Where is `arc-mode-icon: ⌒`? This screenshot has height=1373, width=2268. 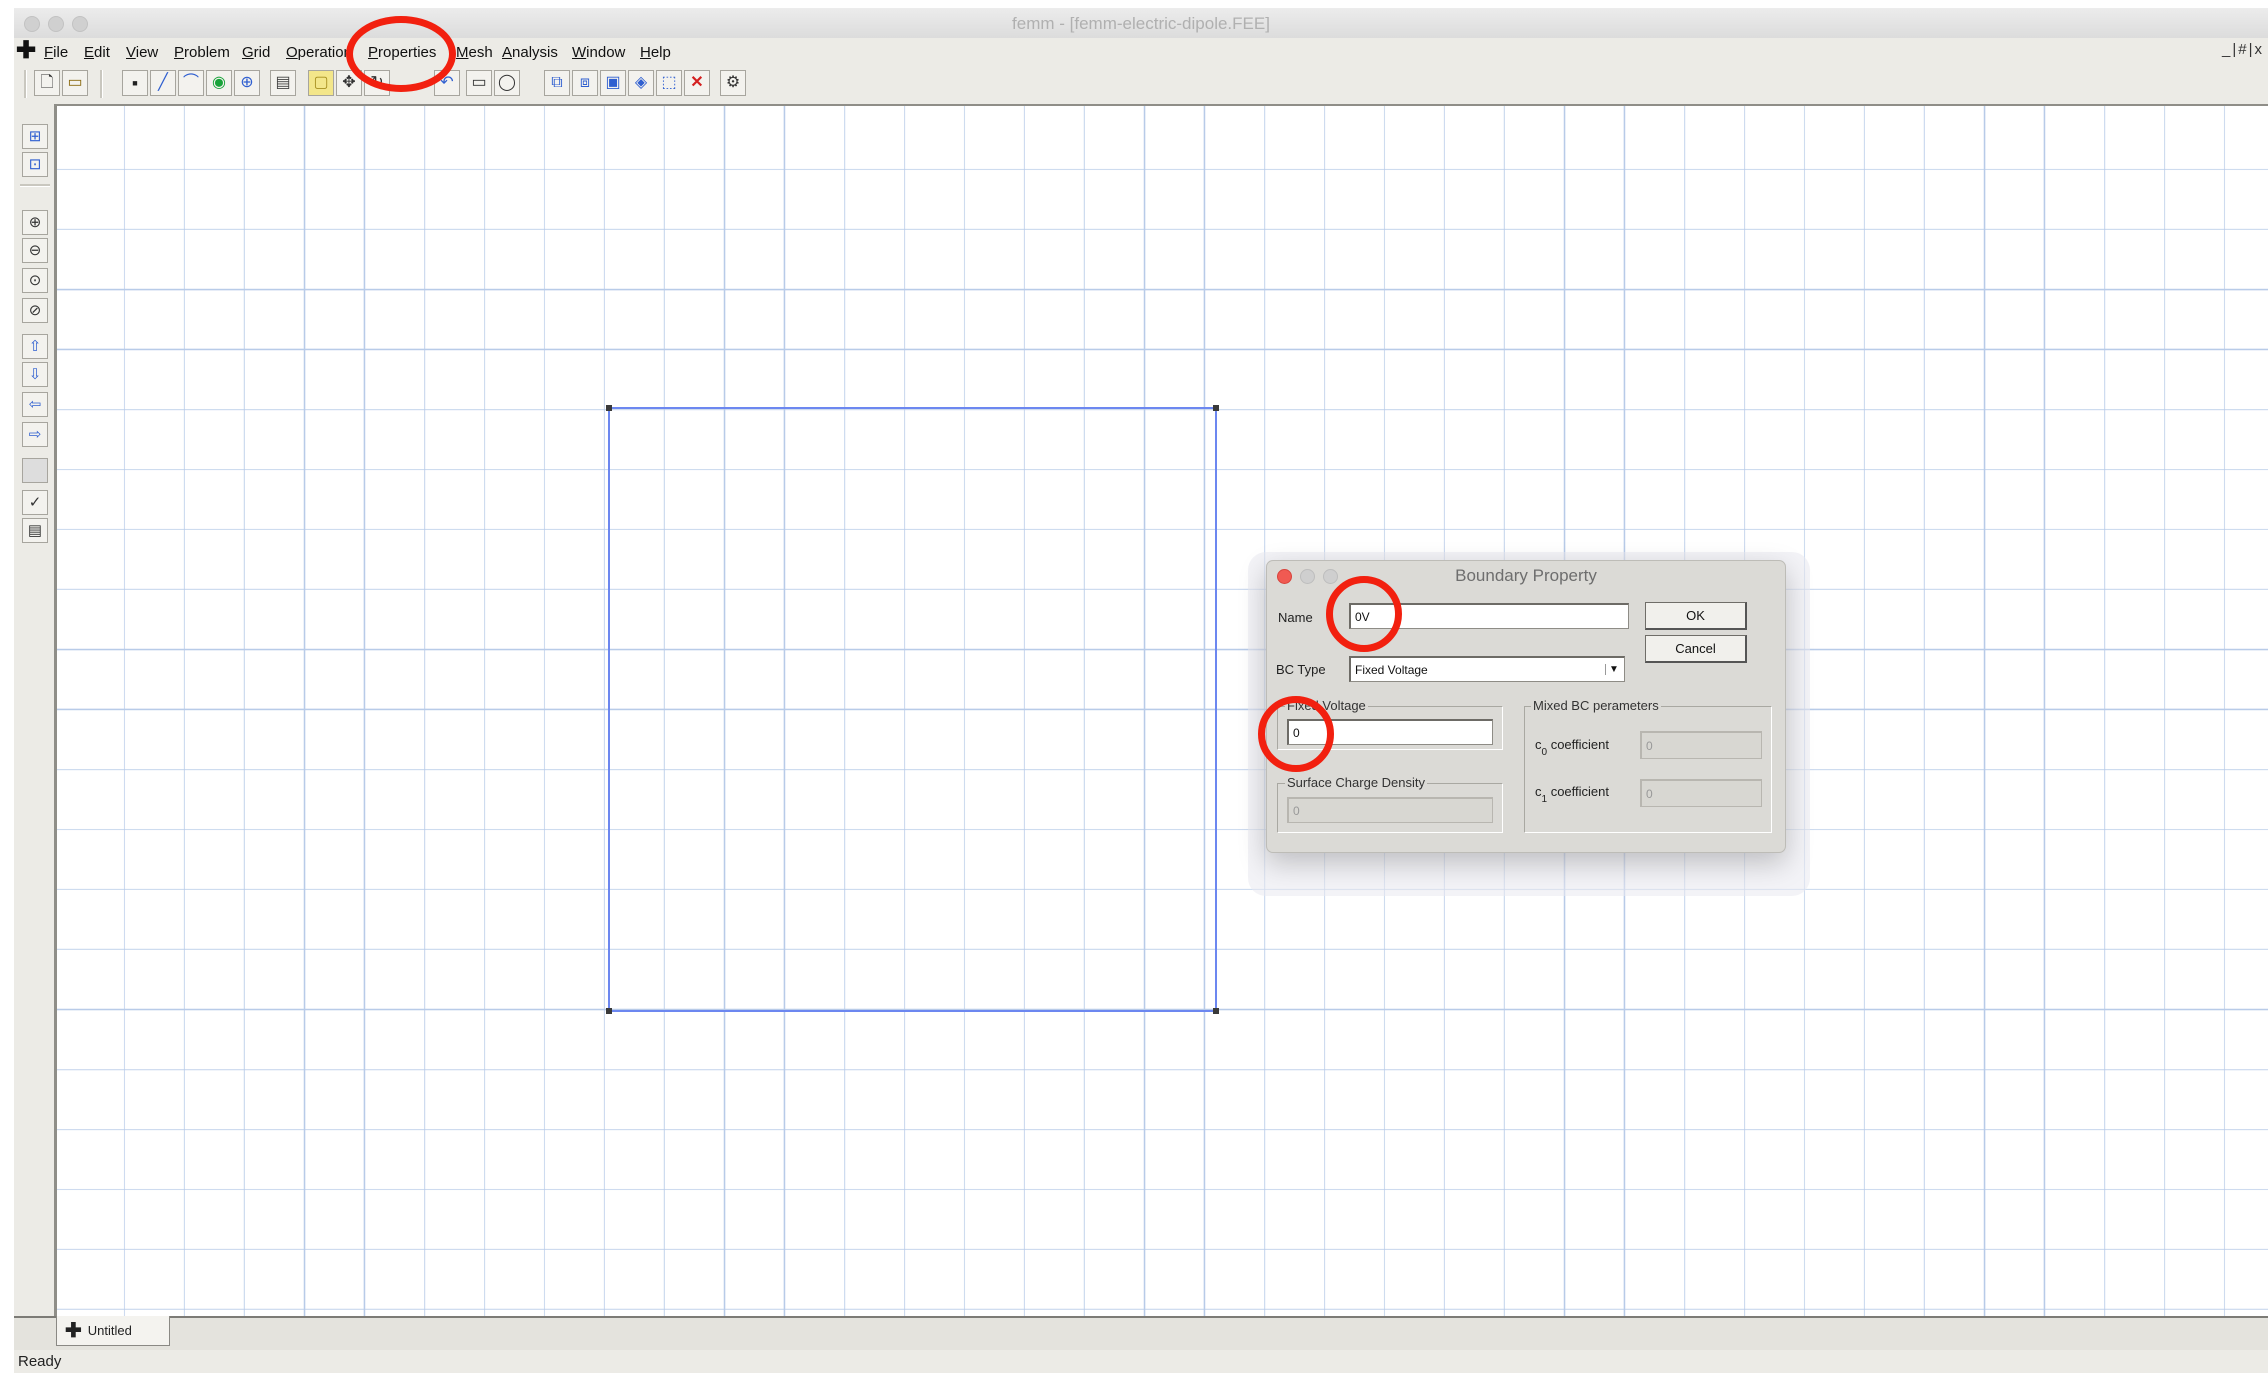
arc-mode-icon: ⌒ is located at coordinates (191, 83).